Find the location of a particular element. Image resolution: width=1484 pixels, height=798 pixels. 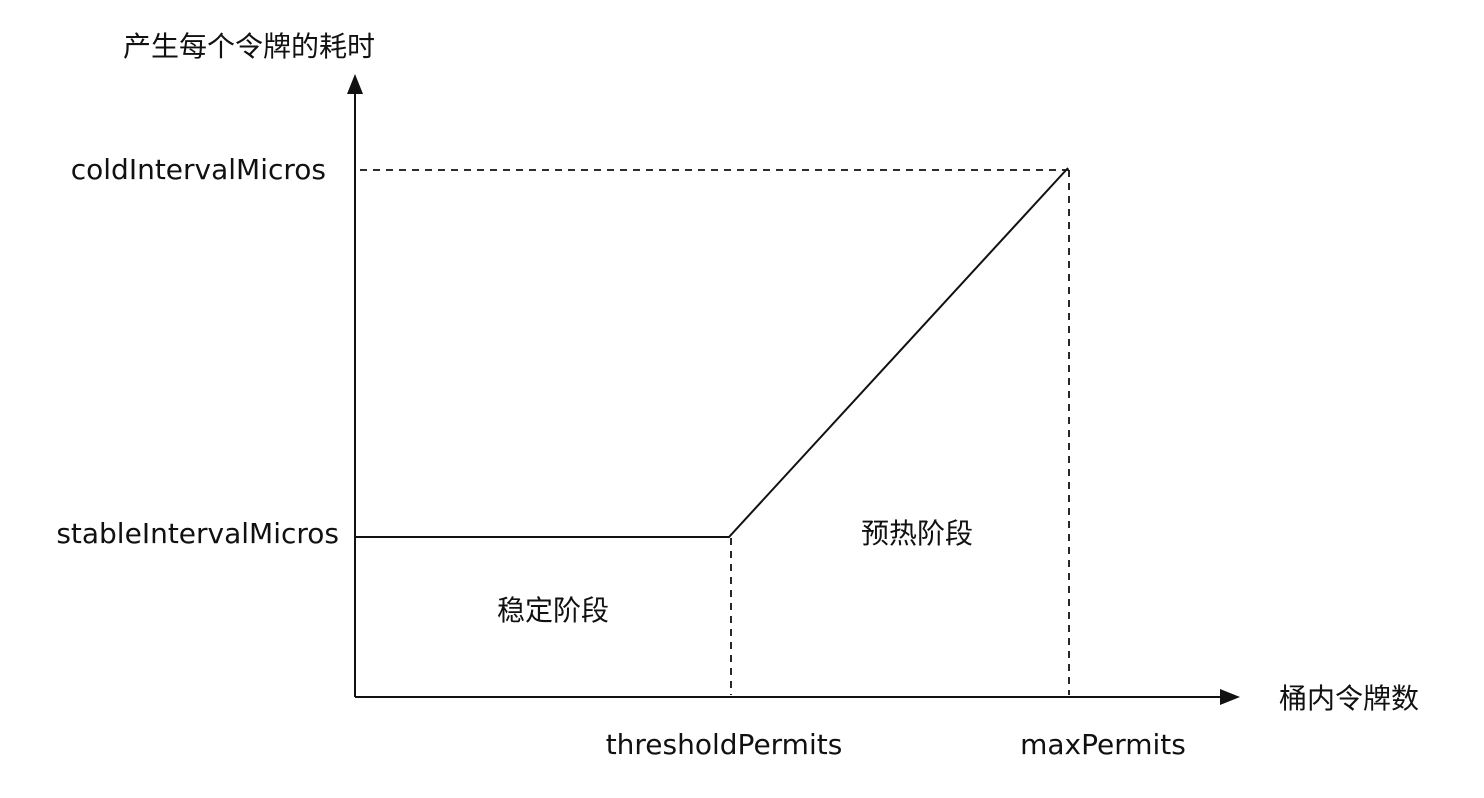

y-axis-arrow-icon is located at coordinates (355, 84).